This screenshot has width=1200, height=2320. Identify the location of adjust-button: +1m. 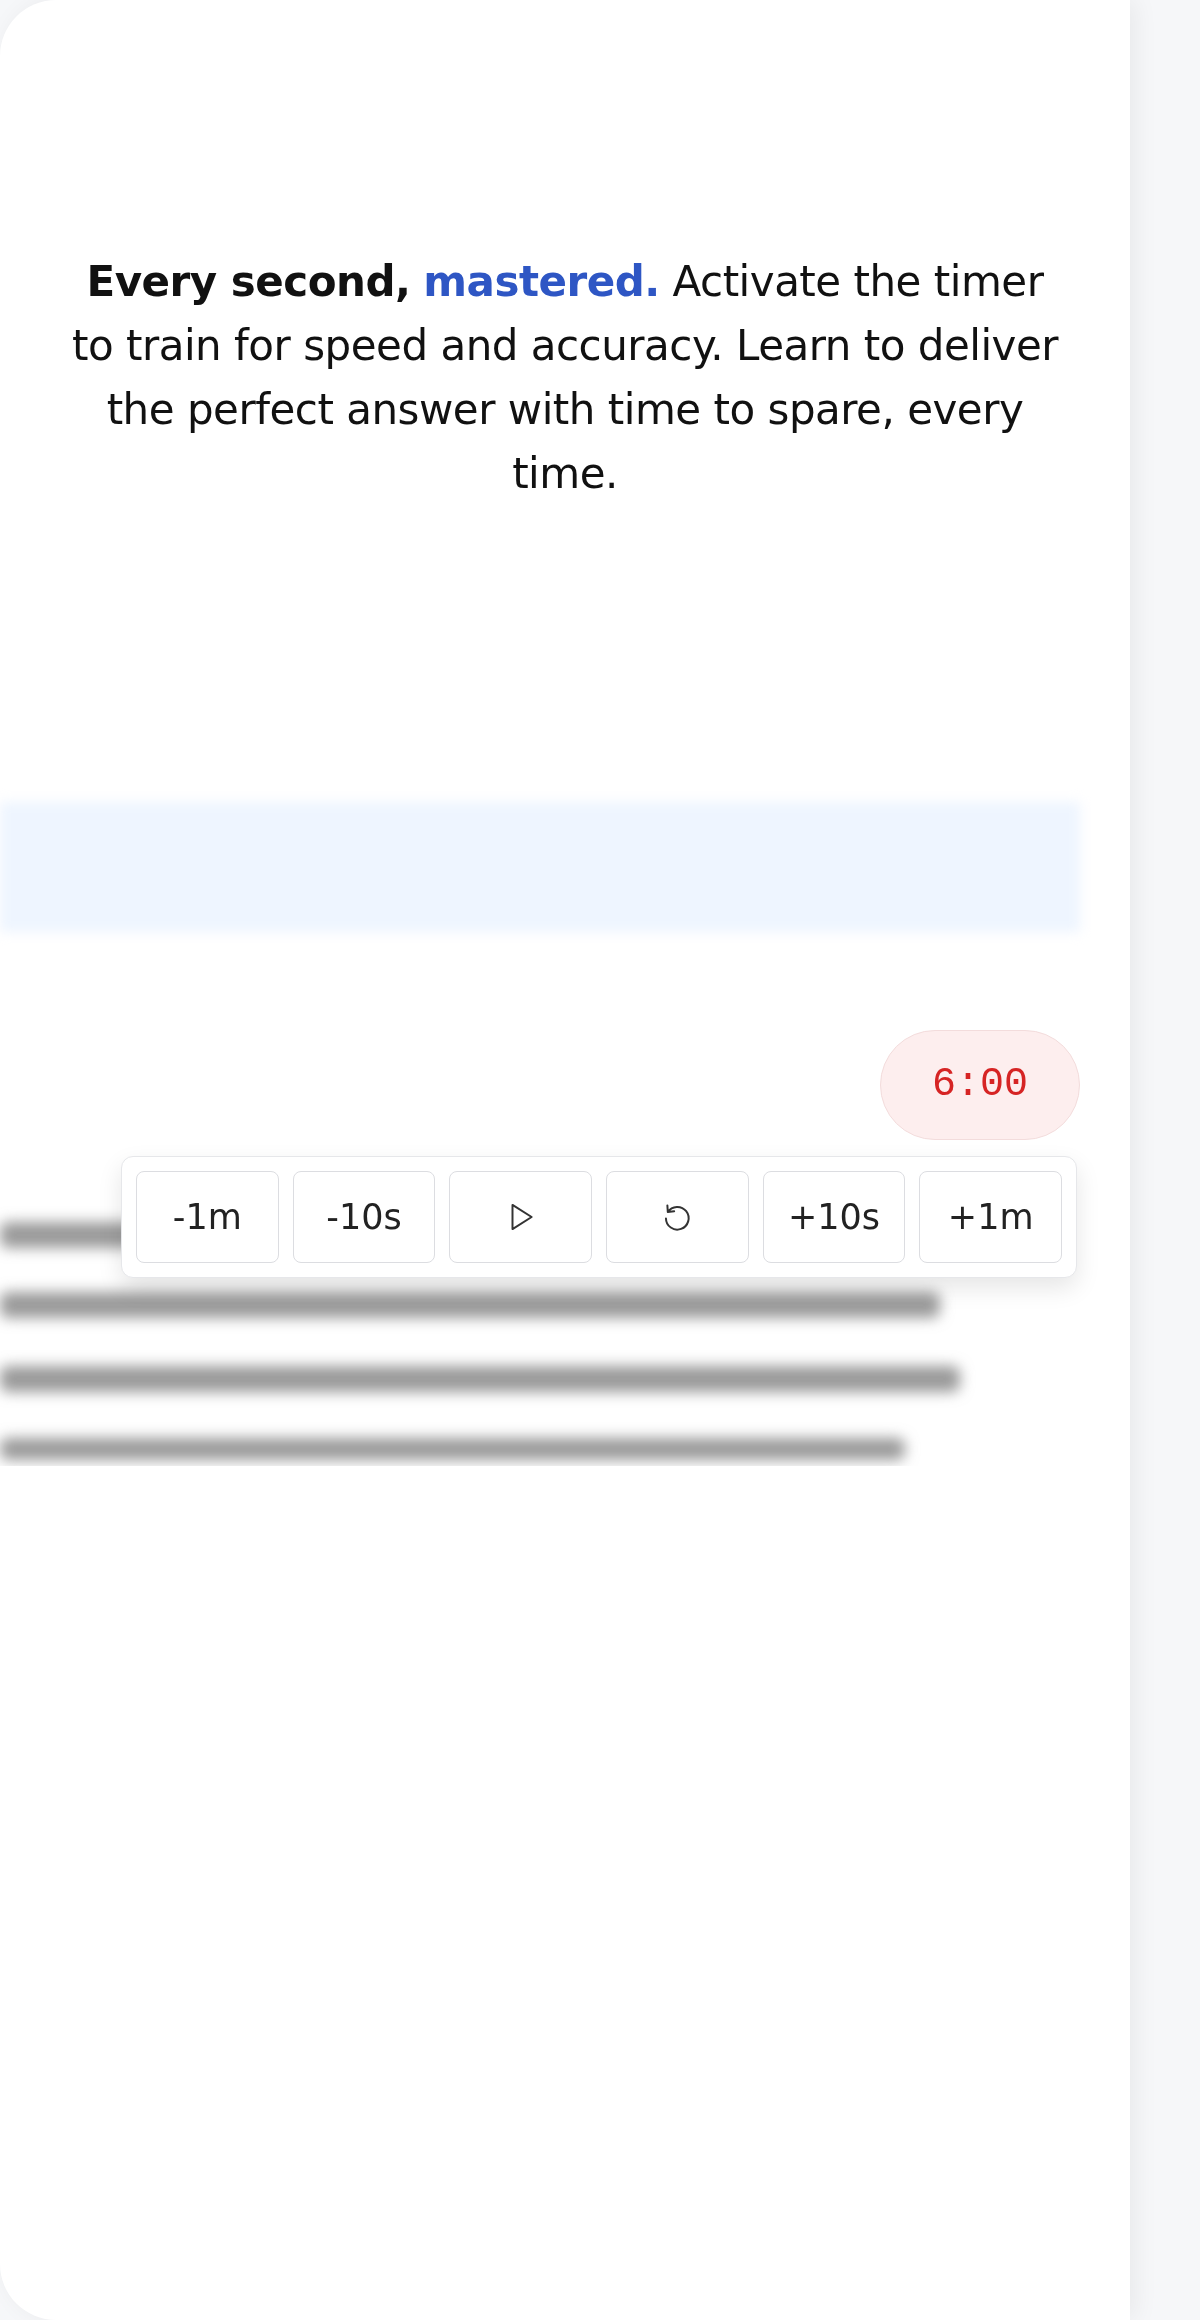
(991, 1217).